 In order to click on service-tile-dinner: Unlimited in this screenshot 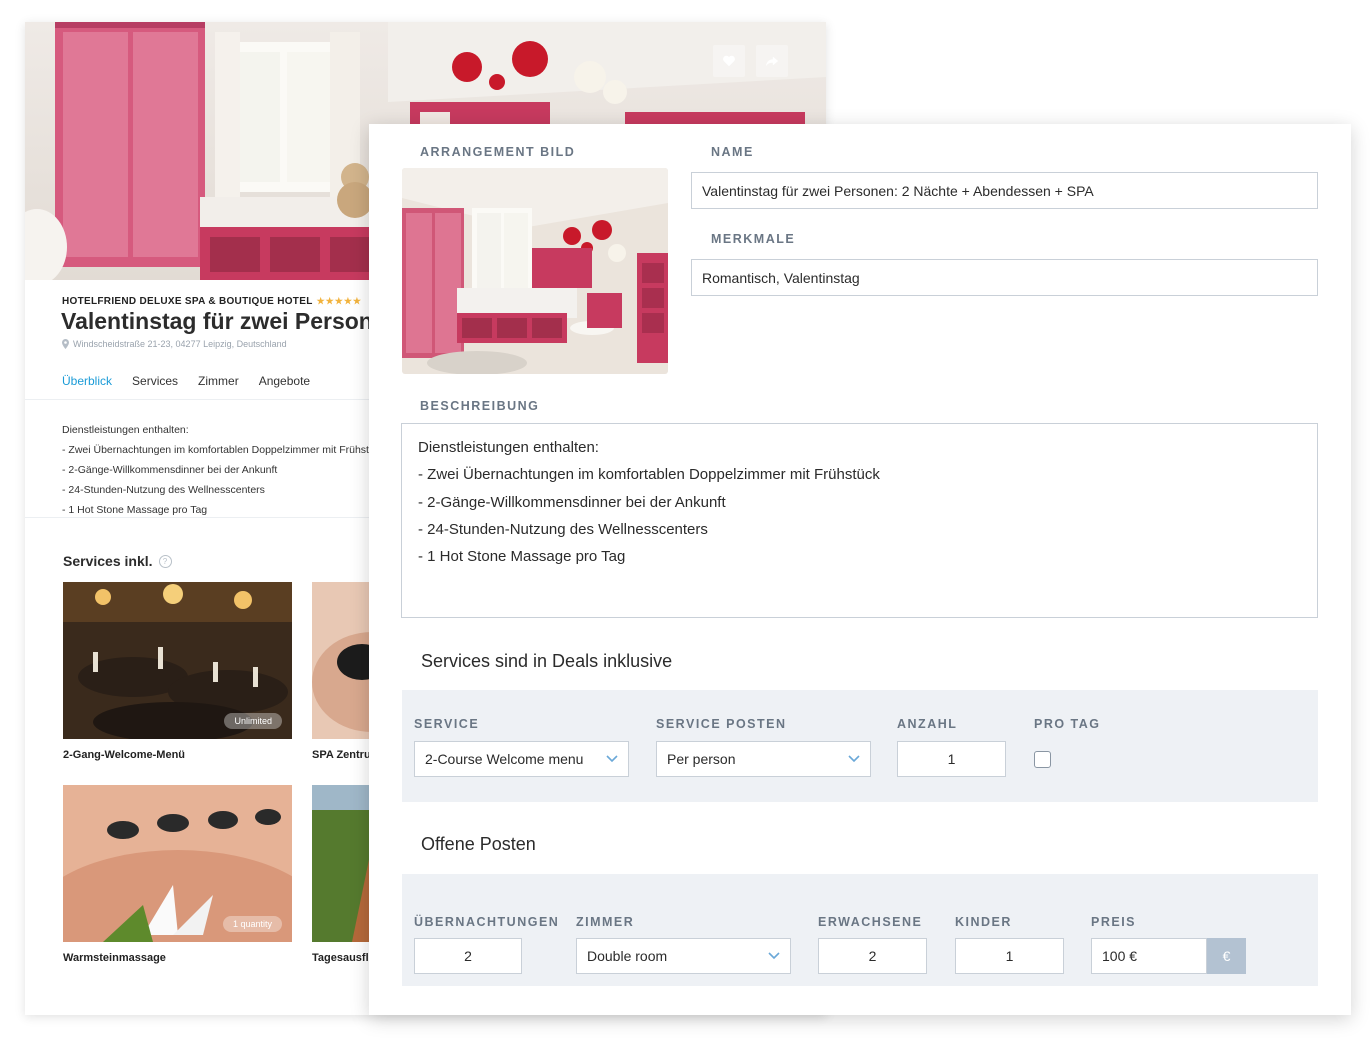, I will do `click(177, 660)`.